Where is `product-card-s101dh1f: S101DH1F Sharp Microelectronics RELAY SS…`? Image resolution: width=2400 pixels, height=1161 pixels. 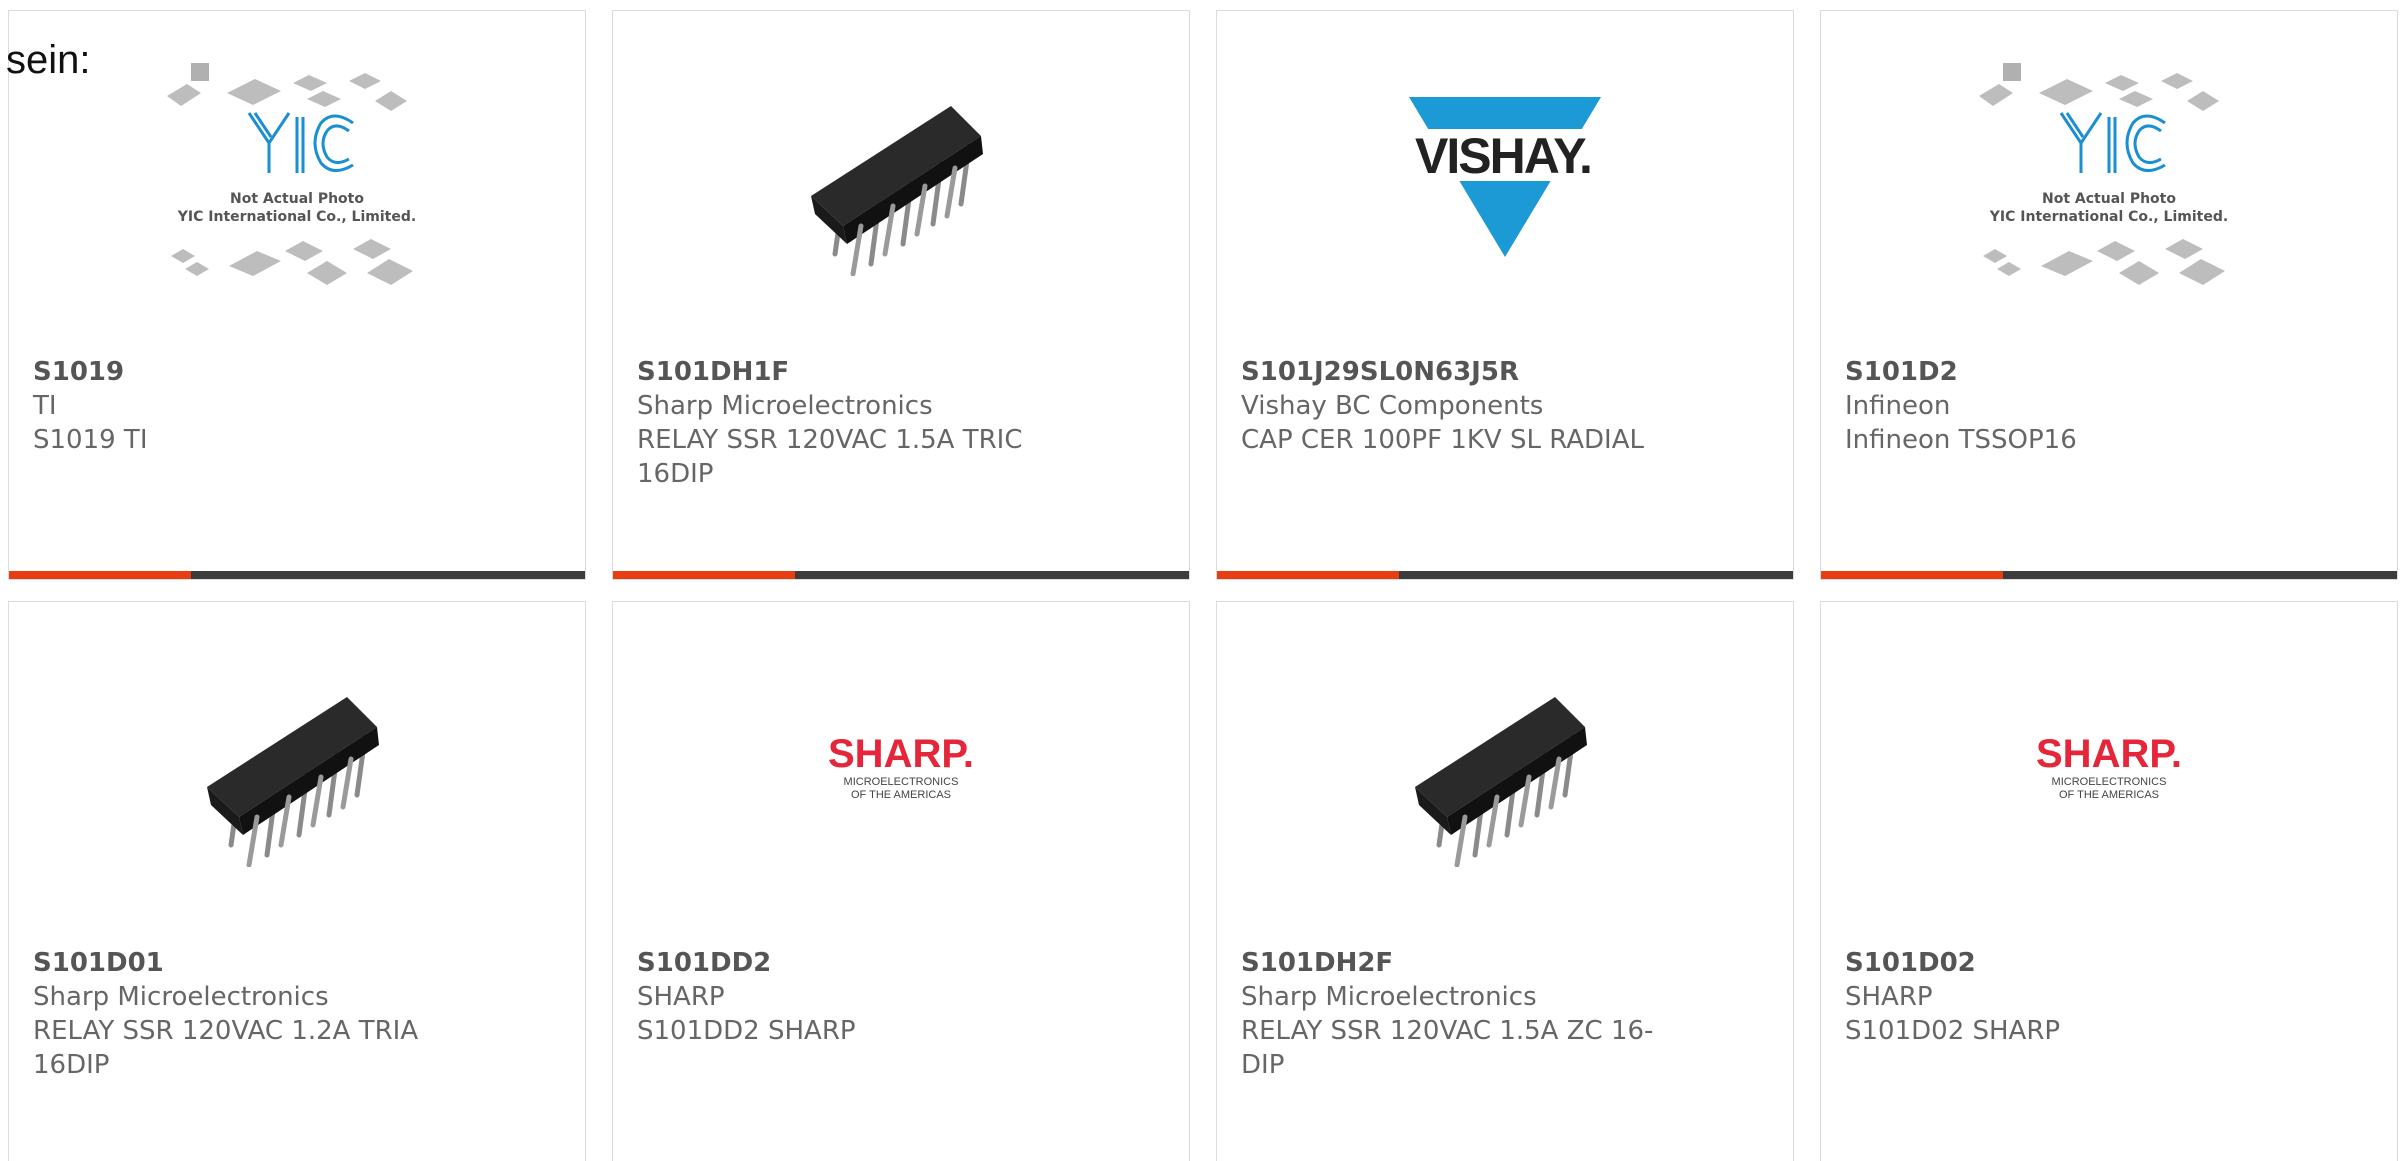
product-card-s101dh1f: S101DH1F Sharp Microelectronics RELAY SS… is located at coordinates (901, 295).